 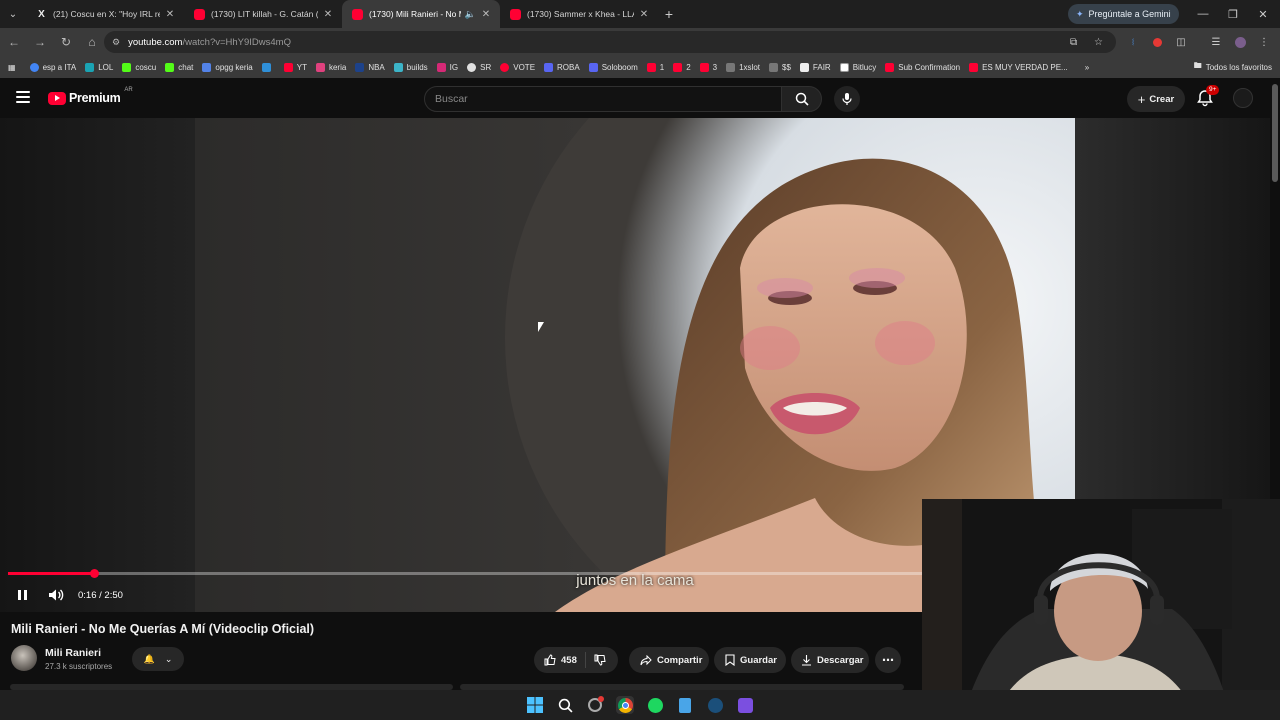 What do you see at coordinates (146, 67) in the screenshot?
I see `bookmark-label: coscu` at bounding box center [146, 67].